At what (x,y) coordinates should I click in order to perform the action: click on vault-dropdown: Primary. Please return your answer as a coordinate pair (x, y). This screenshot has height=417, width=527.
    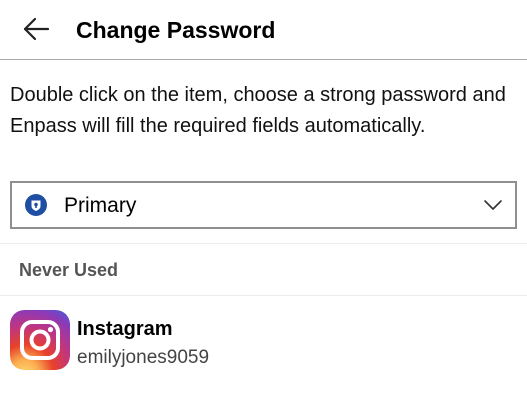
    Looking at the image, I should click on (263, 205).